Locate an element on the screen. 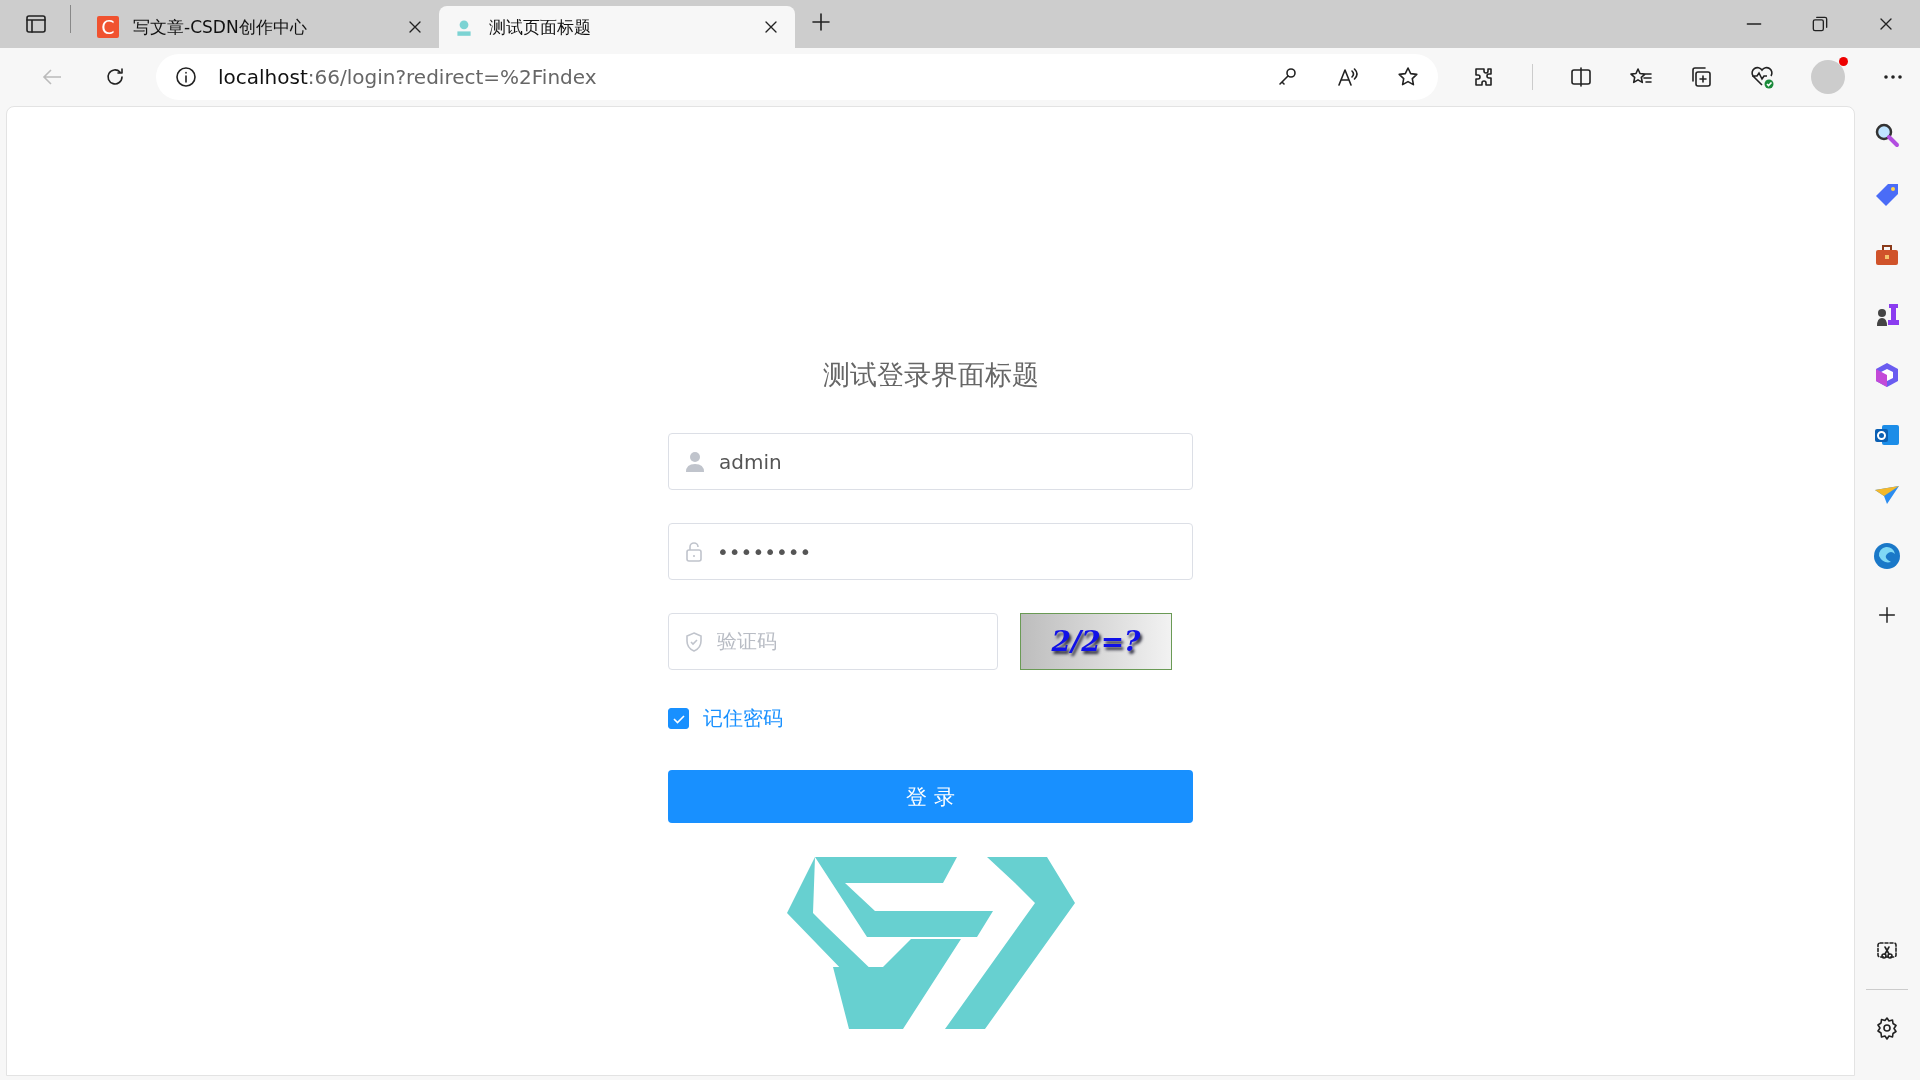 This screenshot has height=1080, width=1920. split-screen-icon is located at coordinates (1581, 77).